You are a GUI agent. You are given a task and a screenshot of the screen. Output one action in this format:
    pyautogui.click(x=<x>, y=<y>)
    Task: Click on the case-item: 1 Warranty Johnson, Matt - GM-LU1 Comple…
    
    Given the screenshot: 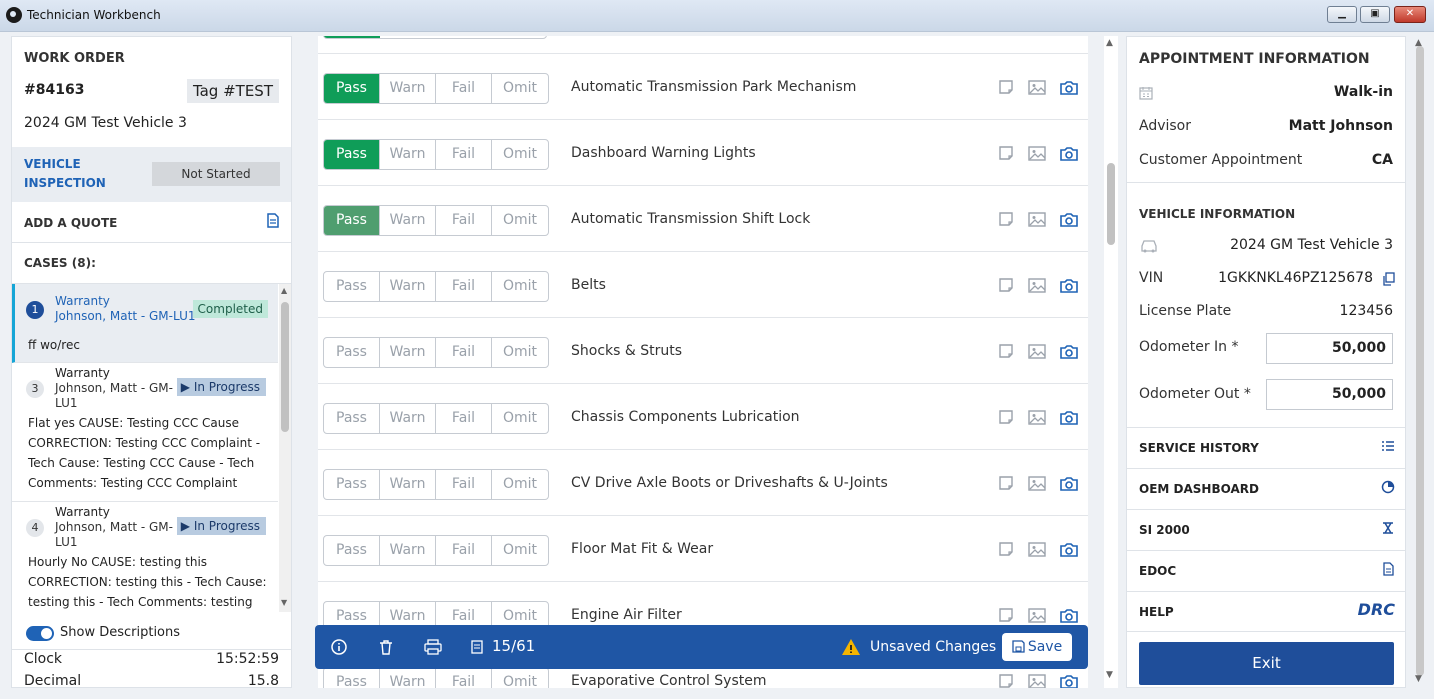 What is the action you would take?
    pyautogui.click(x=145, y=323)
    